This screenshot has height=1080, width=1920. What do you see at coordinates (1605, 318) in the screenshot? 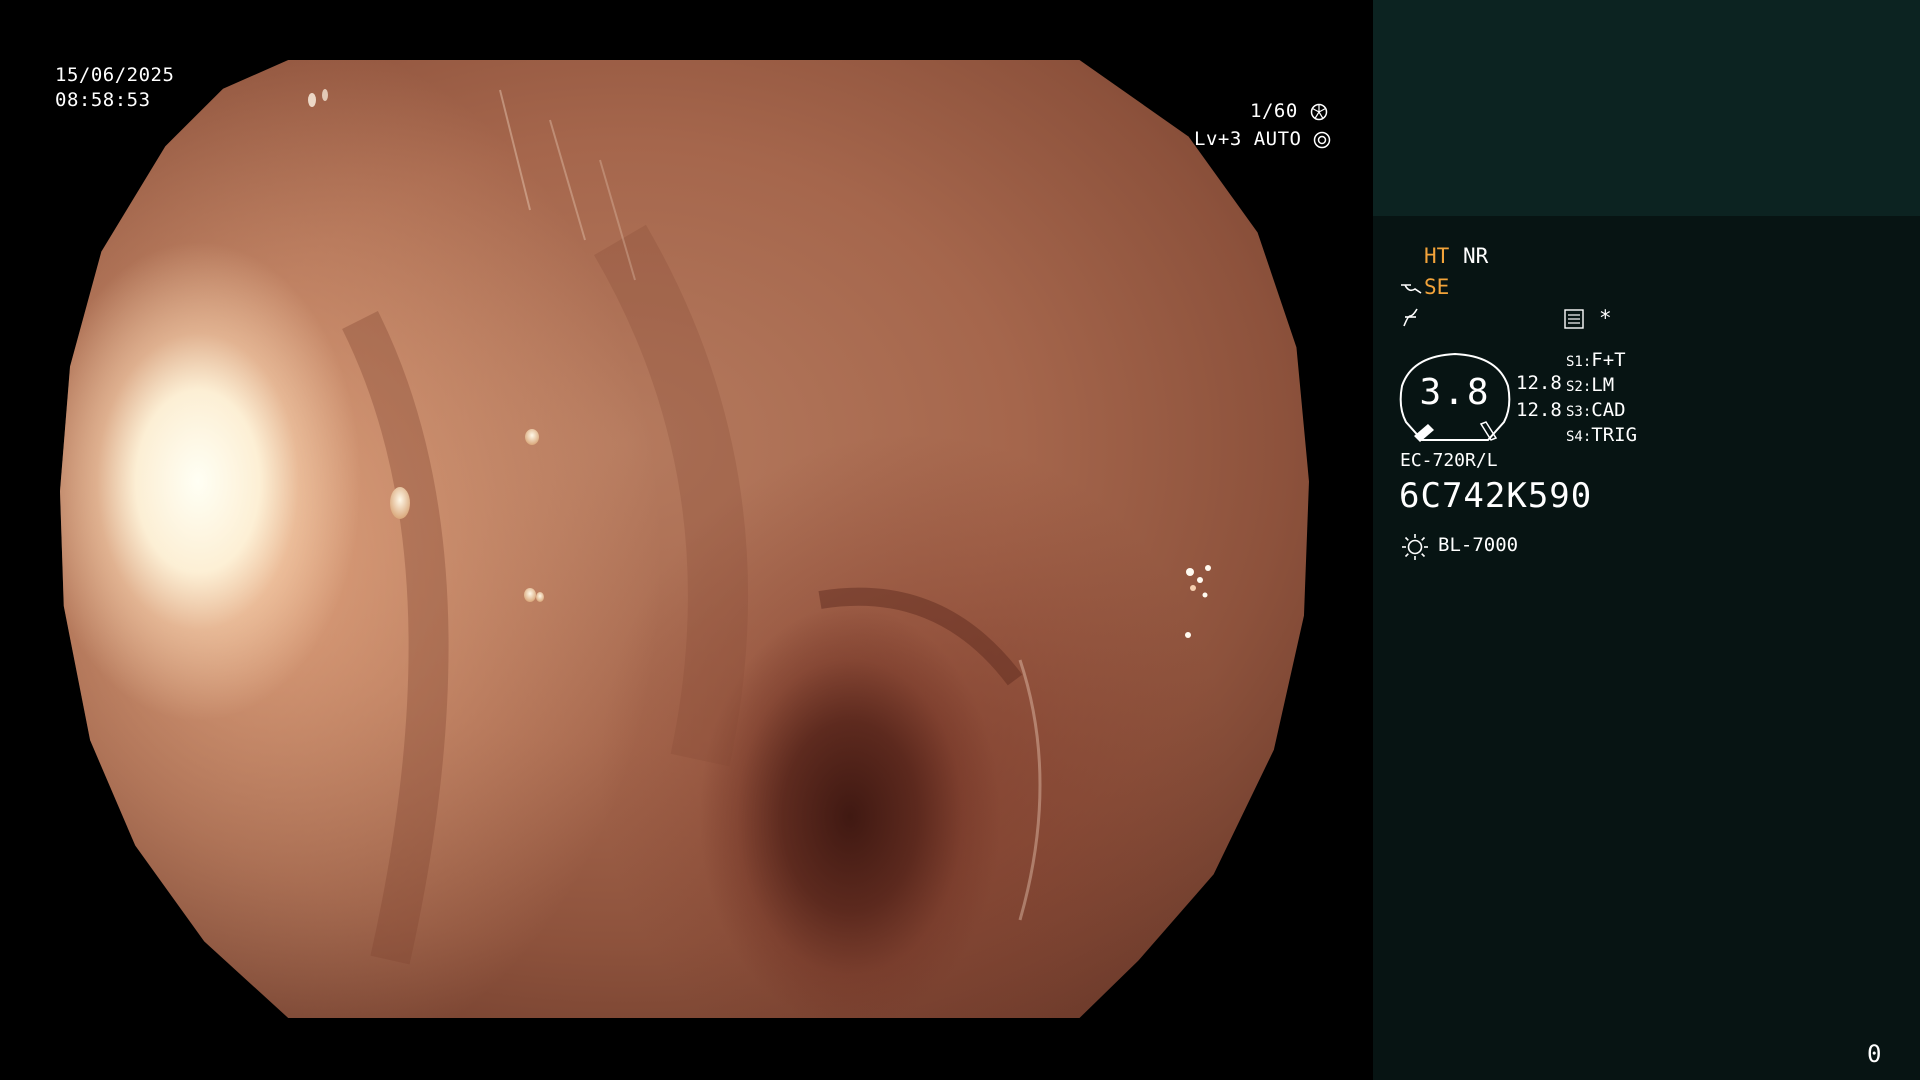
I see `asterisk-marker: *` at bounding box center [1605, 318].